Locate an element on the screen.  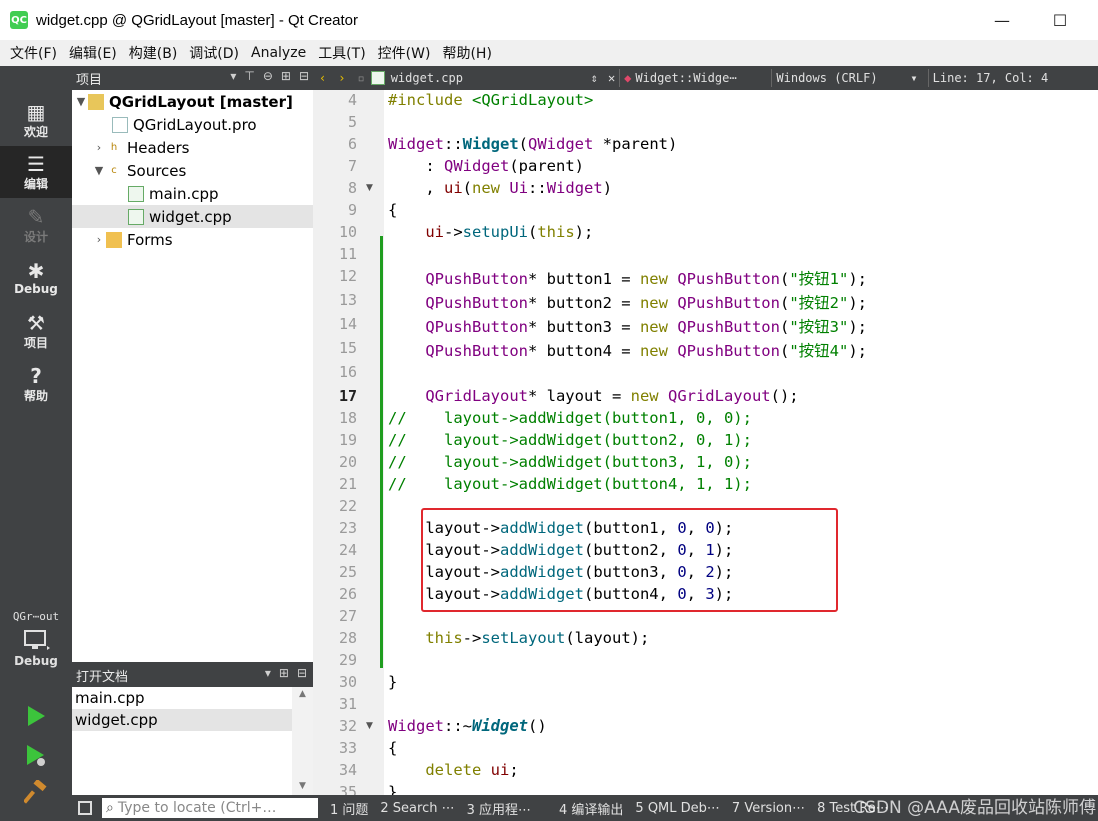
link-icon: ⊖ is located at coordinates (268, 76).